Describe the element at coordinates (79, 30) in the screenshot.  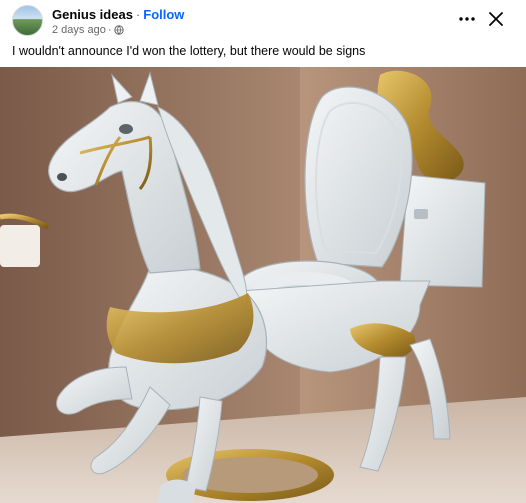
I see `post-timestamp: 2 days ago` at that location.